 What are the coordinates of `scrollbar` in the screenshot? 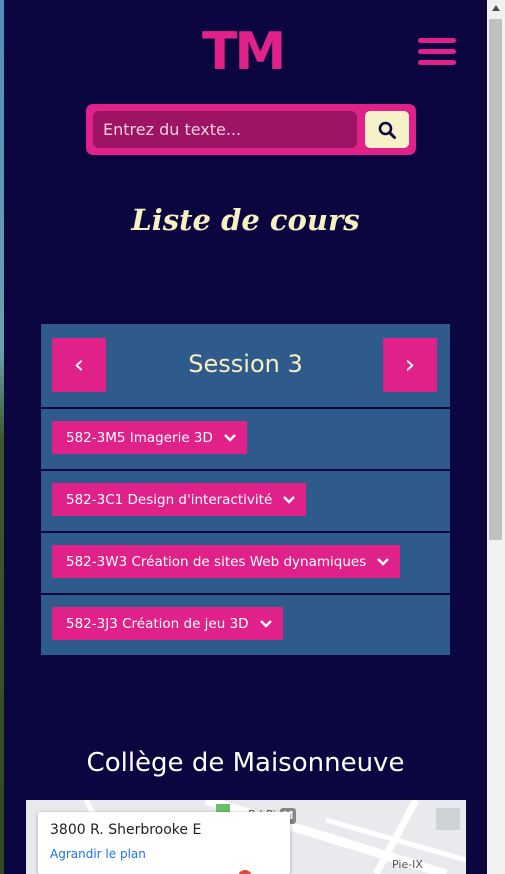 It's located at (496, 437).